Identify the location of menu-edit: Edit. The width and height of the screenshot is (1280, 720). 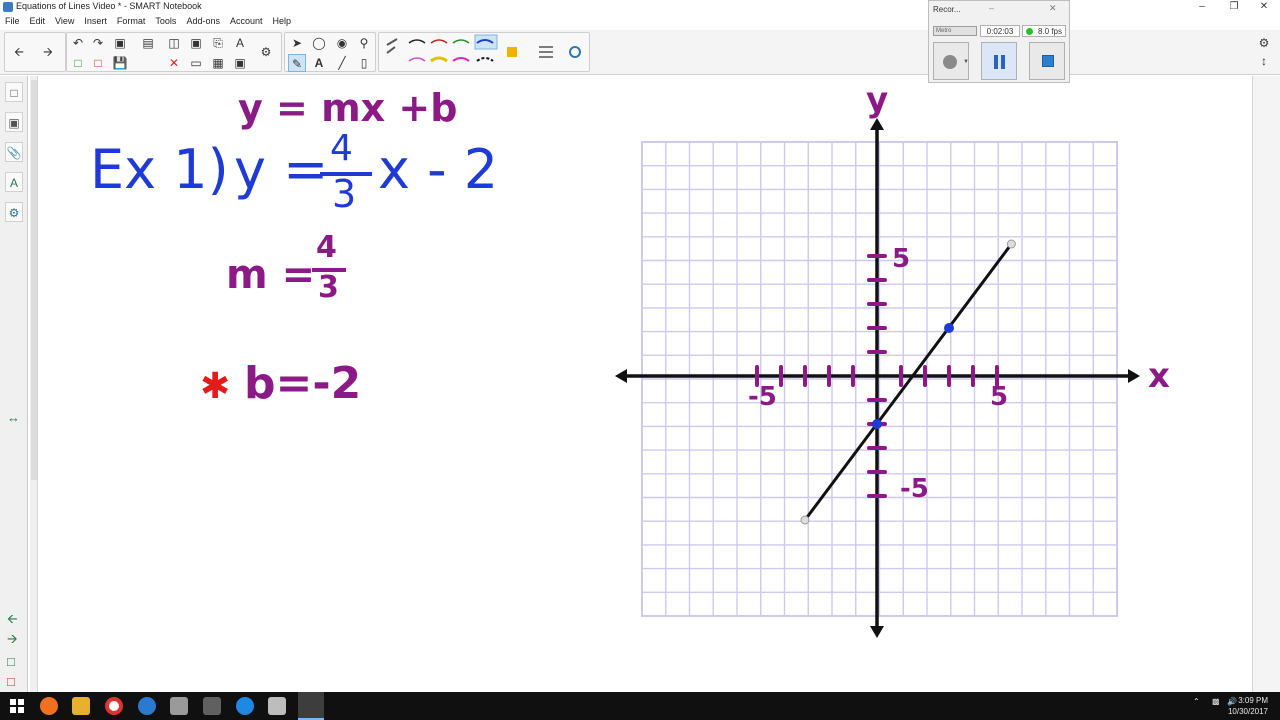
(38, 22).